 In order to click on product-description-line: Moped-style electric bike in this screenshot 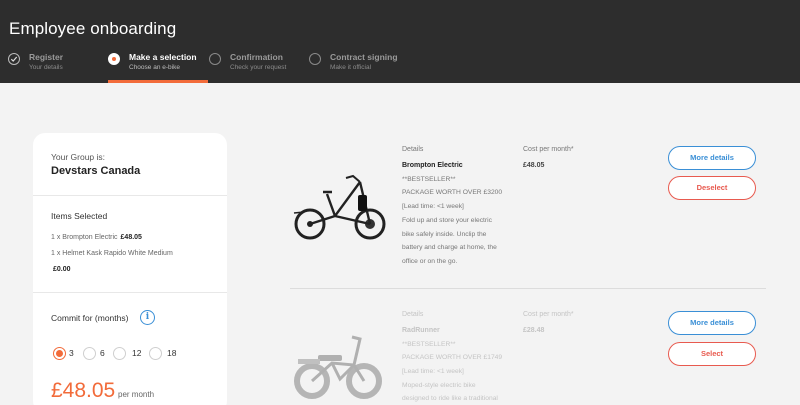, I will do `click(439, 385)`.